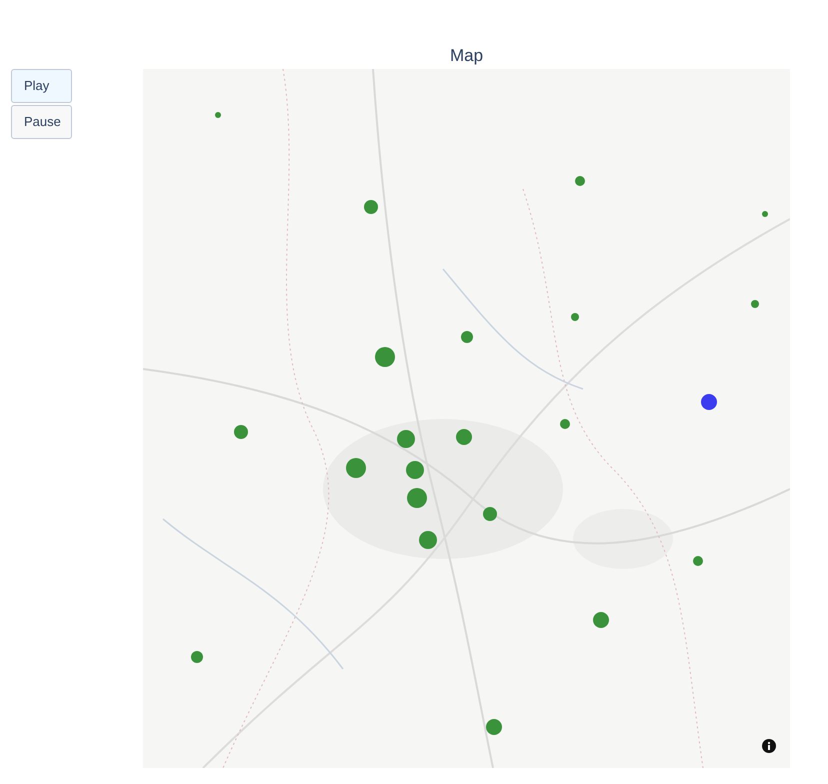 The height and width of the screenshot is (784, 828). What do you see at coordinates (41, 122) in the screenshot?
I see `animation-button: Pause` at bounding box center [41, 122].